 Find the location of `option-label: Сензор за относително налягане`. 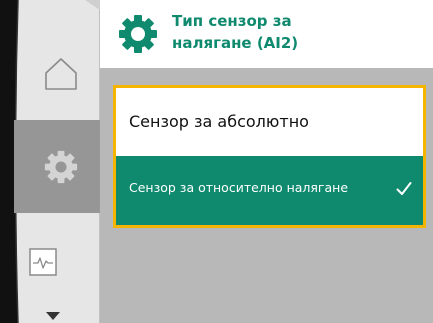

option-label: Сензор за относително налягане is located at coordinates (239, 187).